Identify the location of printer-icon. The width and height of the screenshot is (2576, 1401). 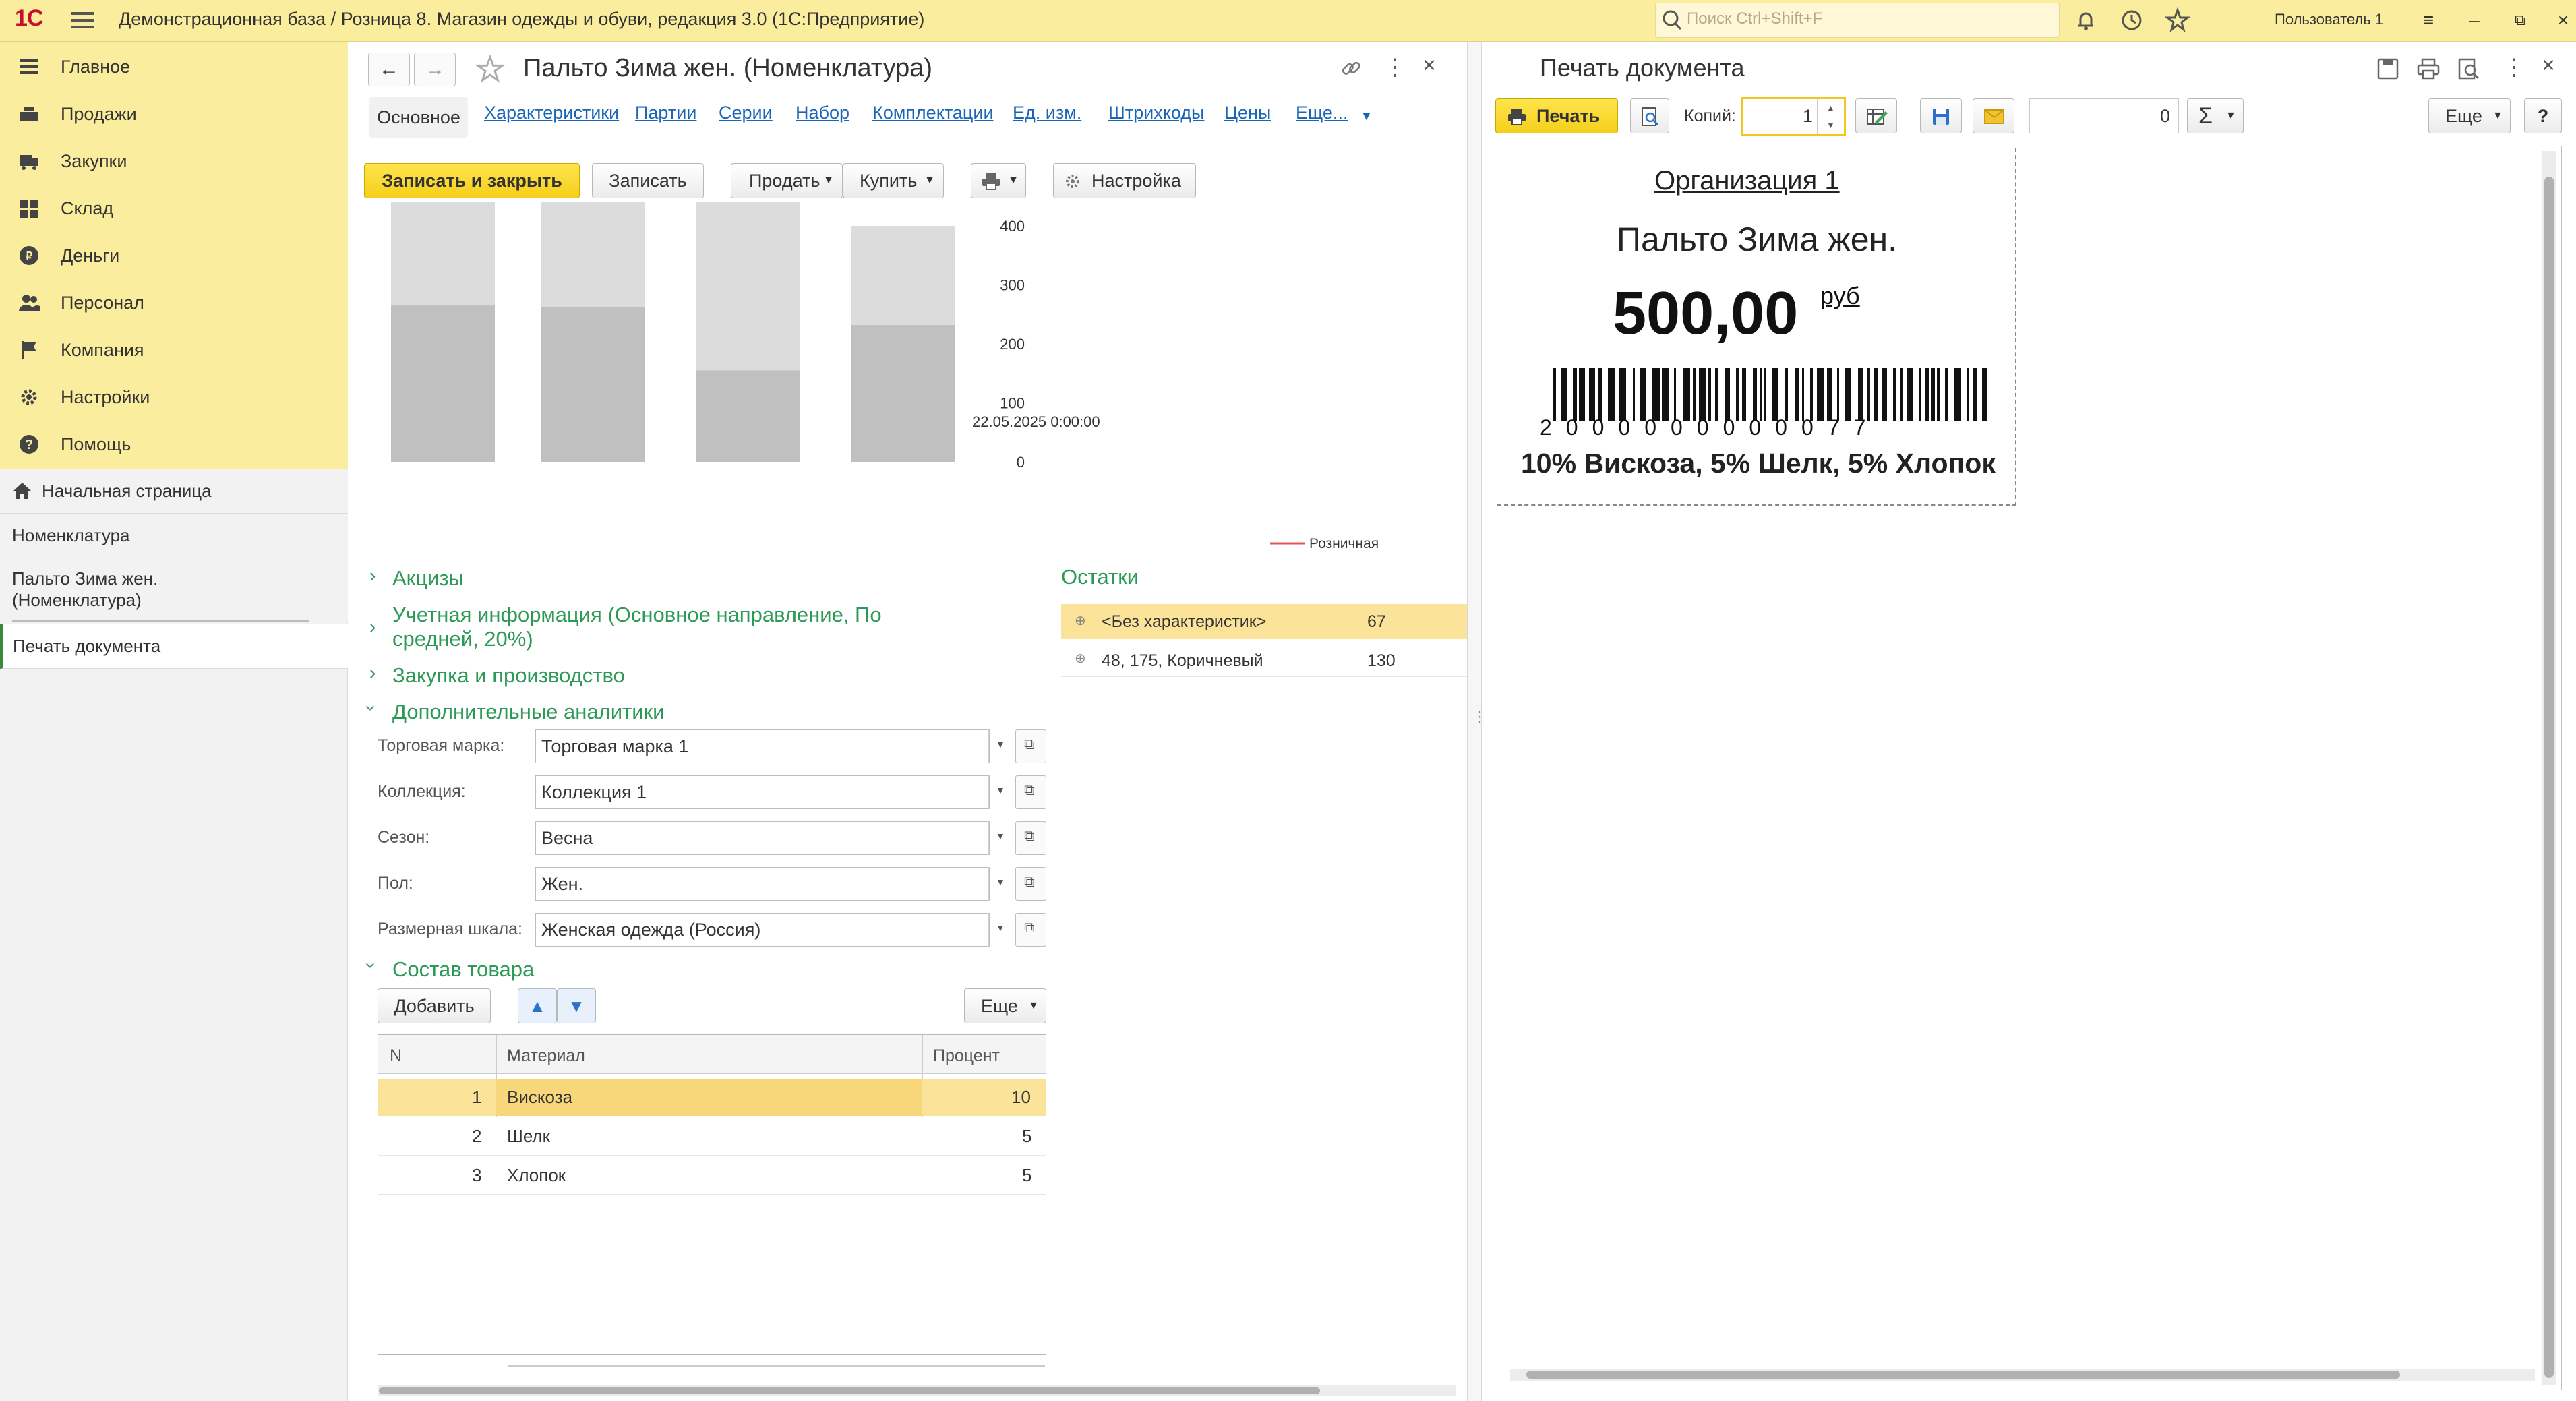
(2428, 69).